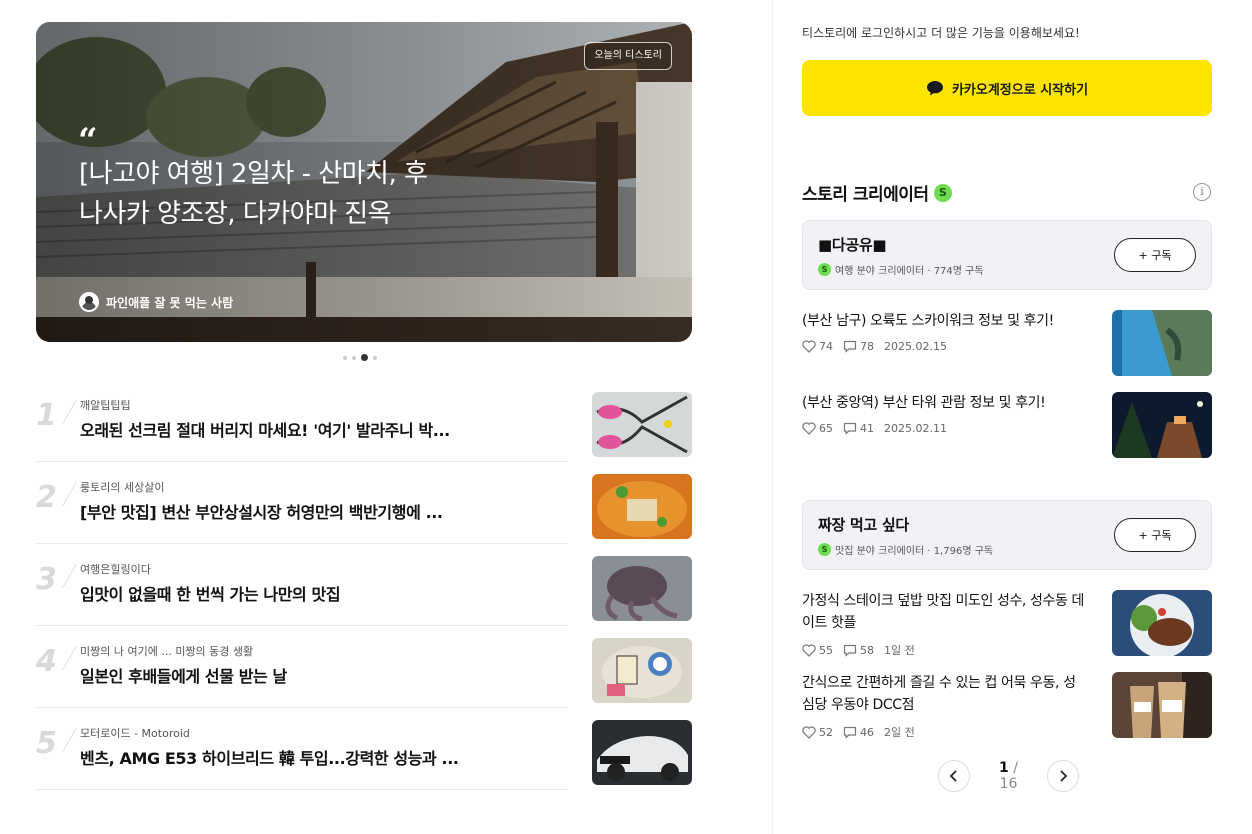 Image resolution: width=1252 pixels, height=834 pixels. What do you see at coordinates (867, 346) in the screenshot?
I see `comment-count: 78` at bounding box center [867, 346].